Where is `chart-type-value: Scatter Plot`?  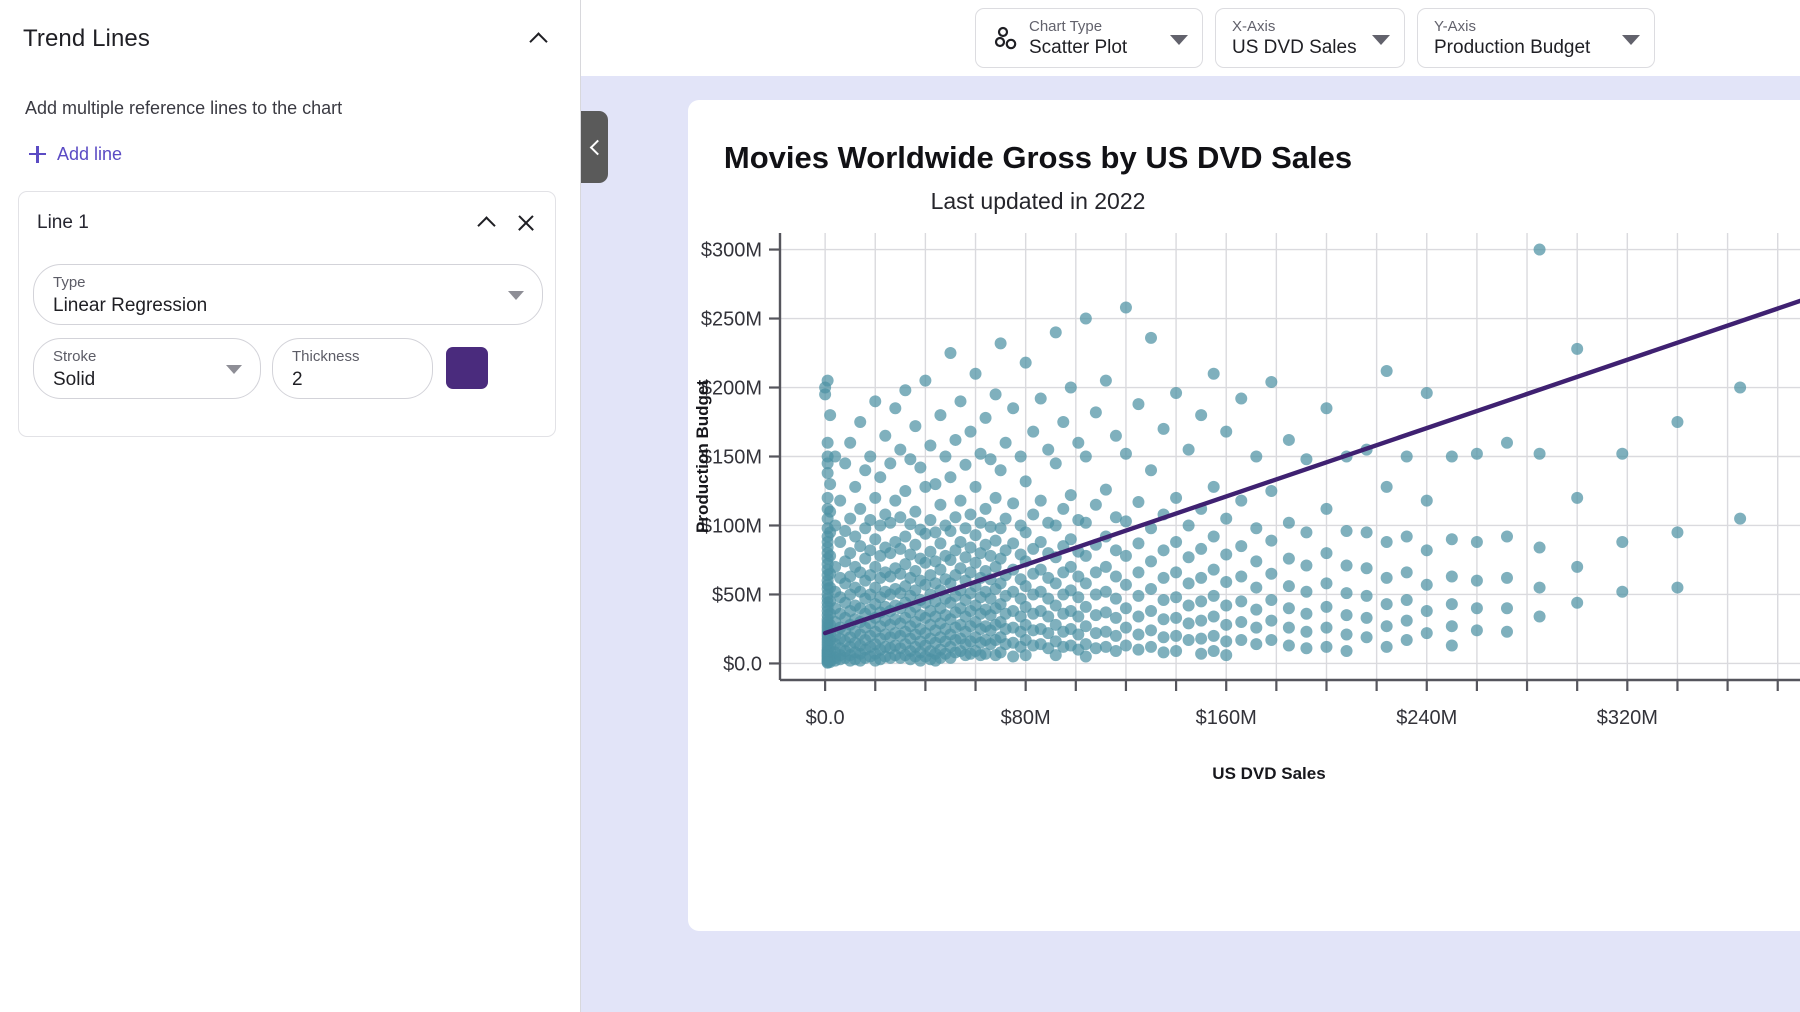 chart-type-value: Scatter Plot is located at coordinates (1078, 47).